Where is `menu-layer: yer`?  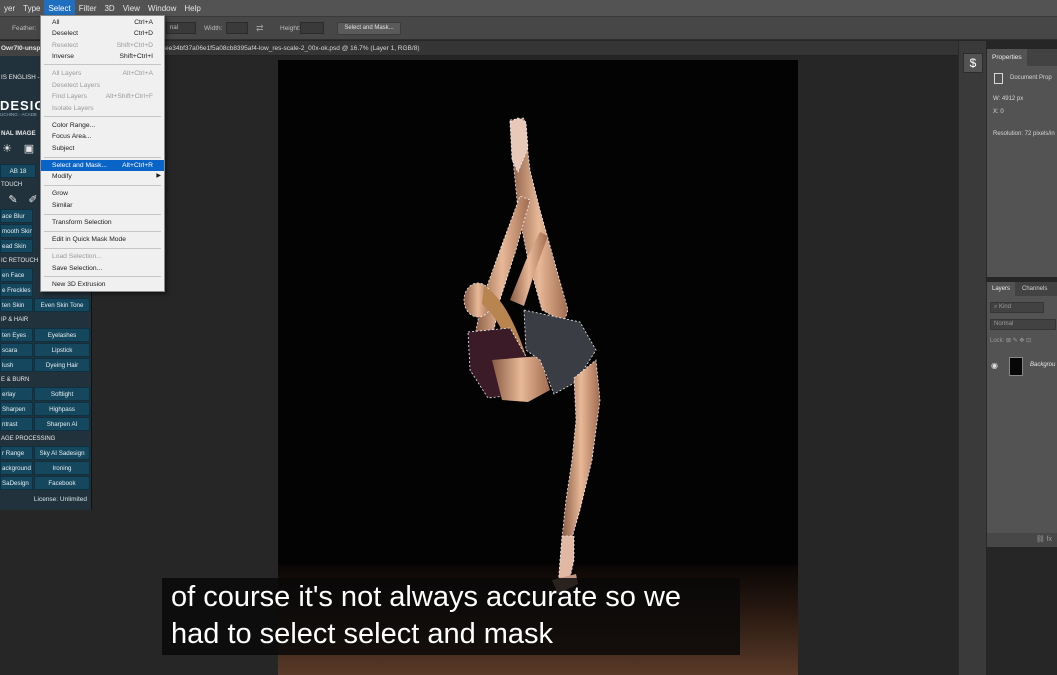 menu-layer: yer is located at coordinates (9, 8).